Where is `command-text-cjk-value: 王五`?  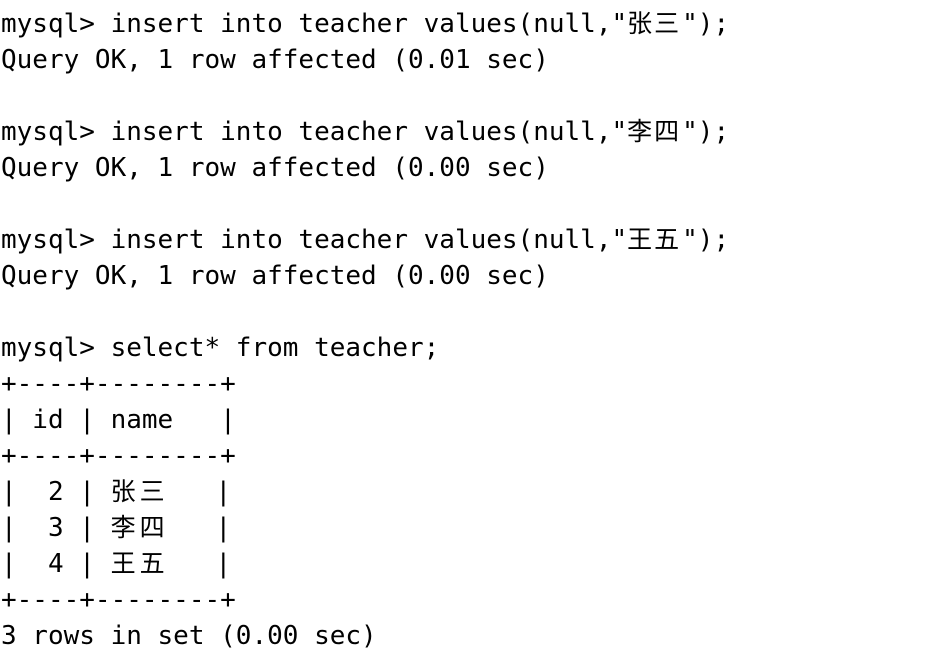 command-text-cjk-value: 王五 is located at coordinates (654, 239).